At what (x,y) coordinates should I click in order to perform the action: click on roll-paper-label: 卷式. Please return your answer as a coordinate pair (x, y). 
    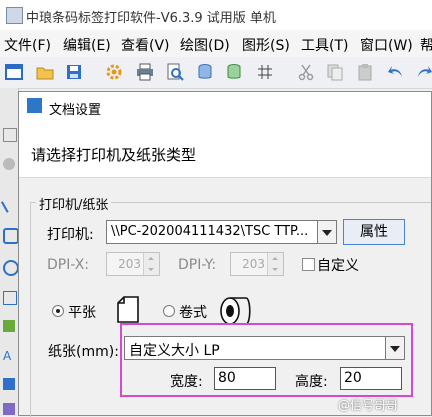
    Looking at the image, I should click on (193, 313).